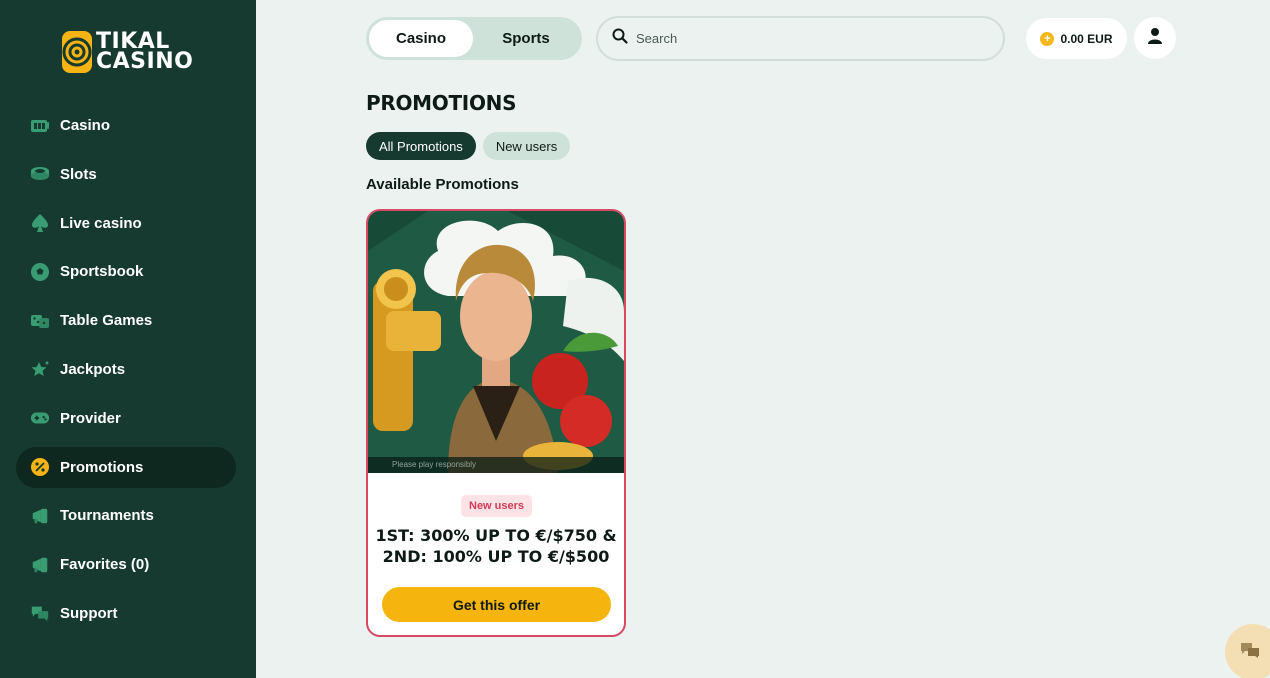 Image resolution: width=1270 pixels, height=678 pixels. What do you see at coordinates (105, 565) in the screenshot?
I see `sidebar-item-label: Favorites (0)` at bounding box center [105, 565].